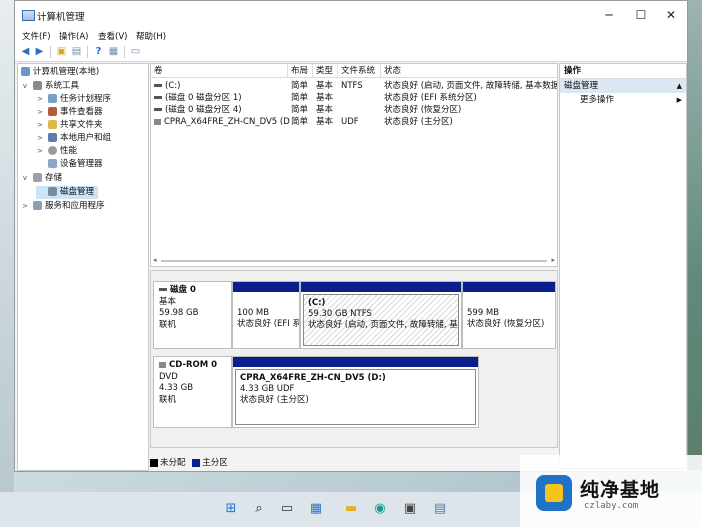  Describe the element at coordinates (76, 51) in the screenshot. I see `show-hide-tree-icon: ▤` at that location.